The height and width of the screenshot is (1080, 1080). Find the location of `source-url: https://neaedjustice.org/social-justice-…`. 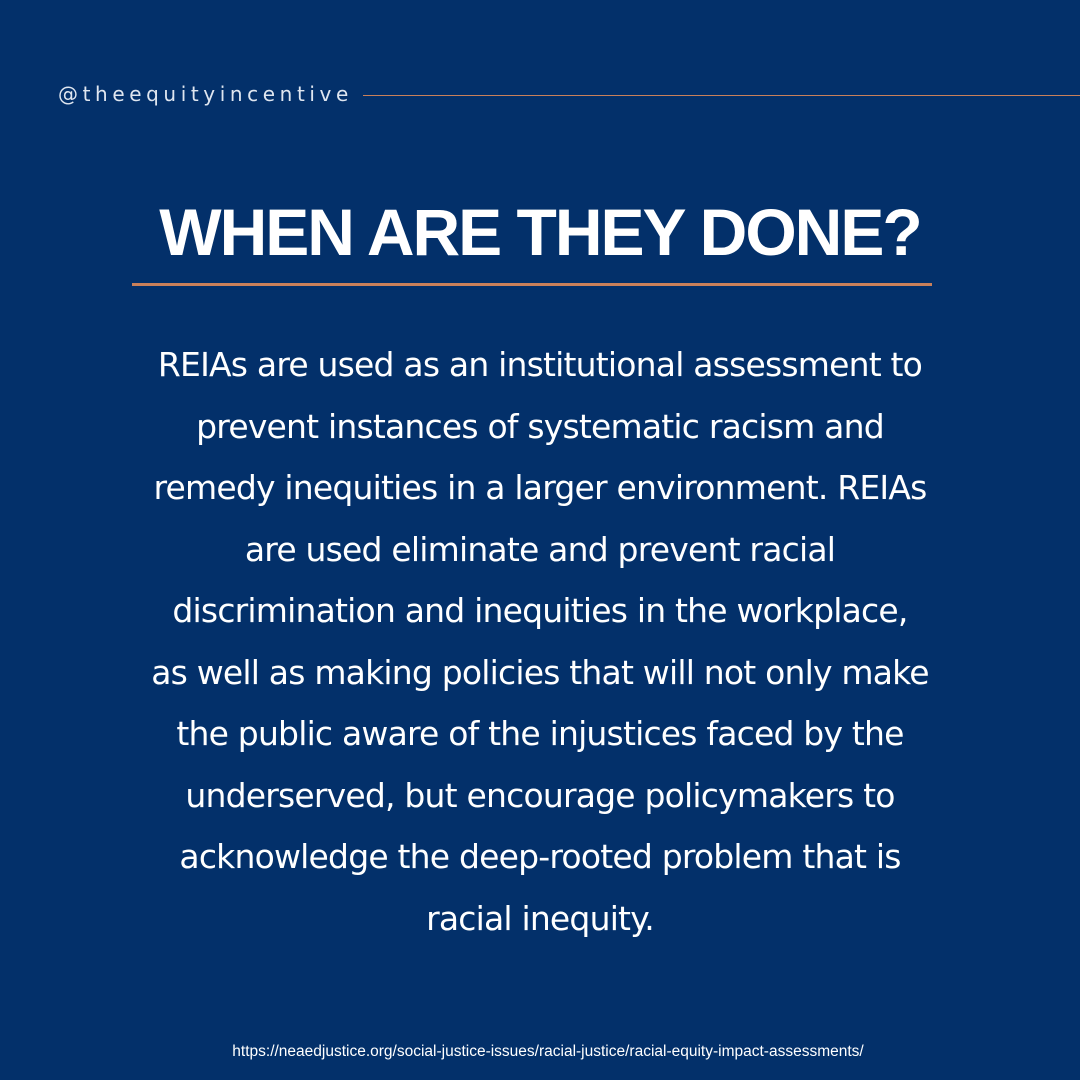

source-url: https://neaedjustice.org/social-justice-… is located at coordinates (548, 1051).